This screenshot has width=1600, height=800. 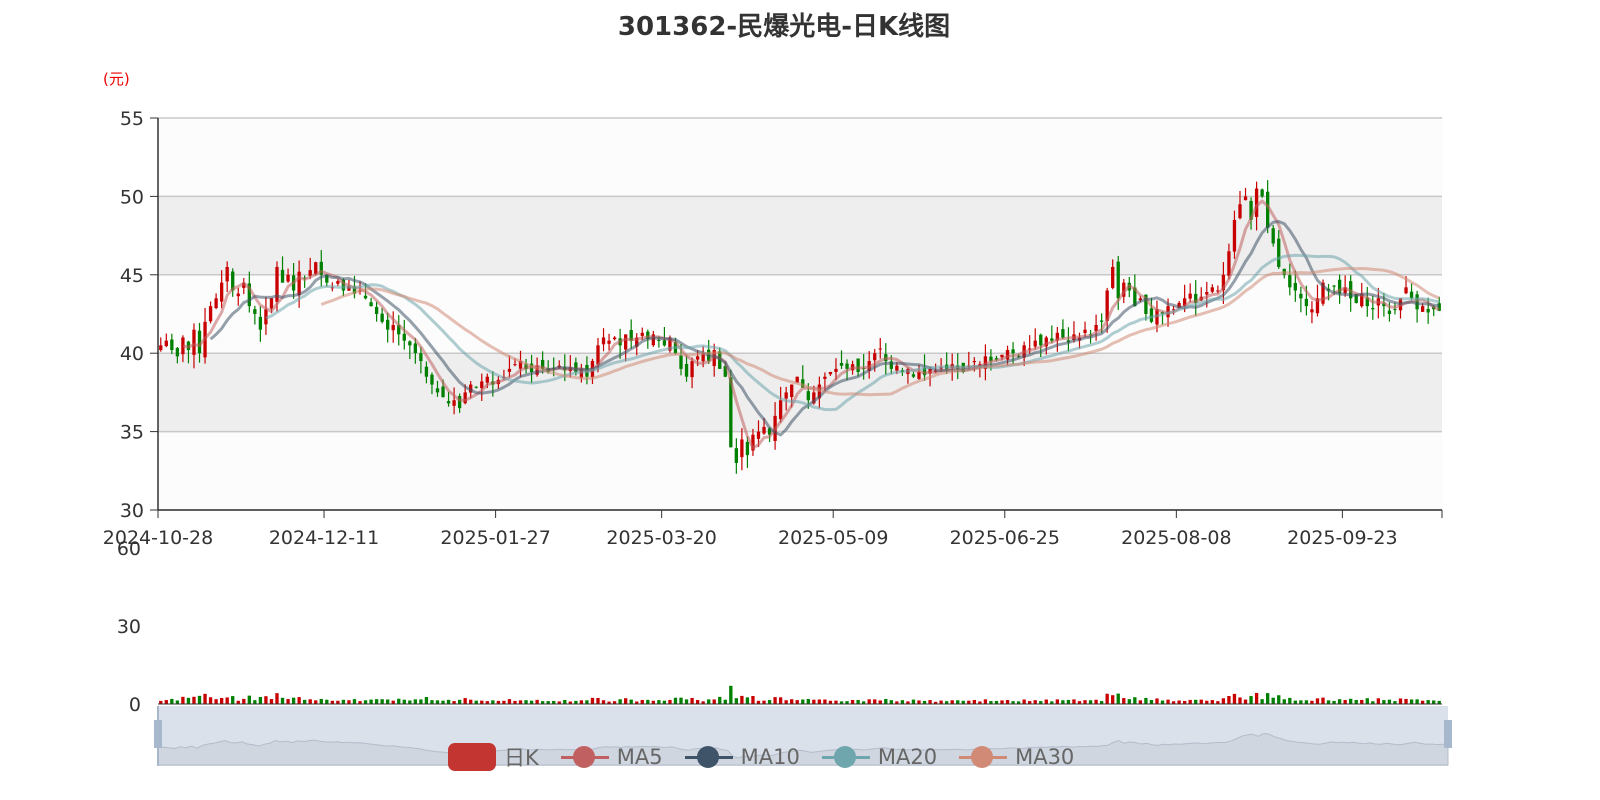 I want to click on x-tick-label: 2025-05-09, so click(x=833, y=538).